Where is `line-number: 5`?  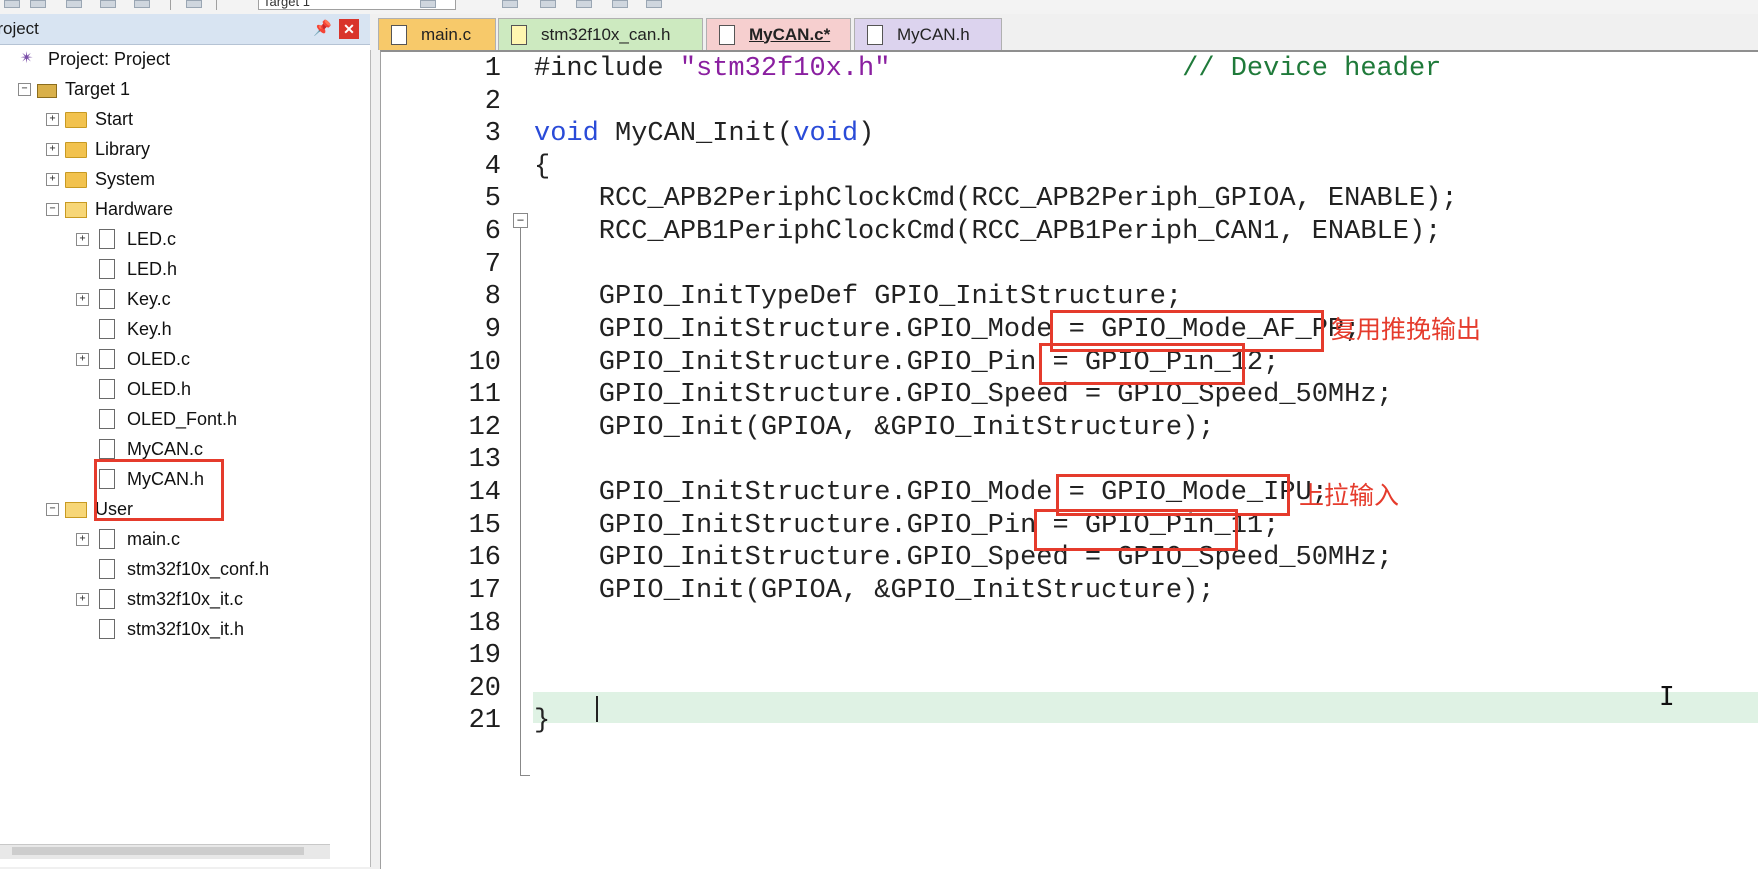
line-number: 5 is located at coordinates (492, 199).